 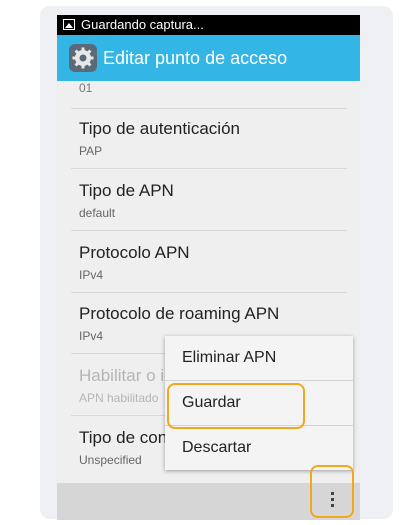 I want to click on image-icon, so click(x=69, y=24).